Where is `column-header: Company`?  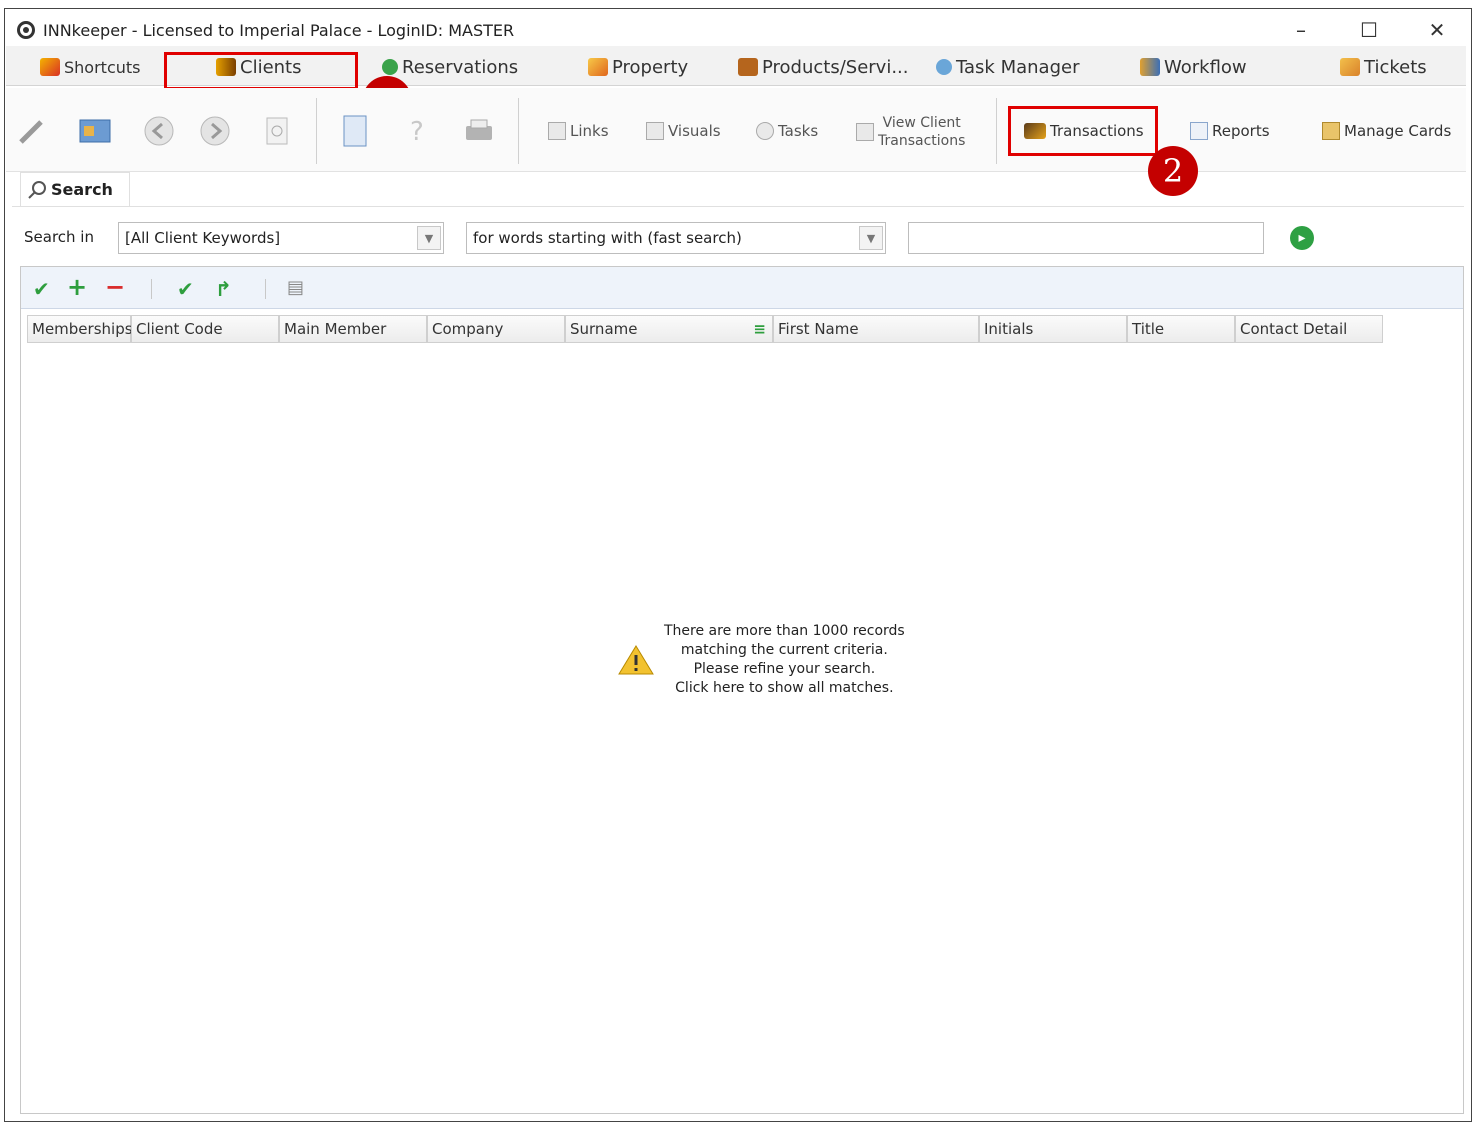 column-header: Company is located at coordinates (496, 329).